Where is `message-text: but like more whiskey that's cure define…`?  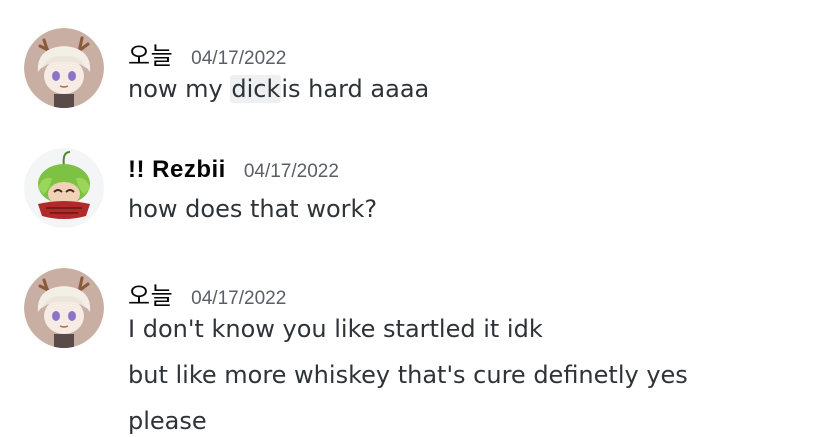 message-text: but like more whiskey that's cure define… is located at coordinates (408, 375).